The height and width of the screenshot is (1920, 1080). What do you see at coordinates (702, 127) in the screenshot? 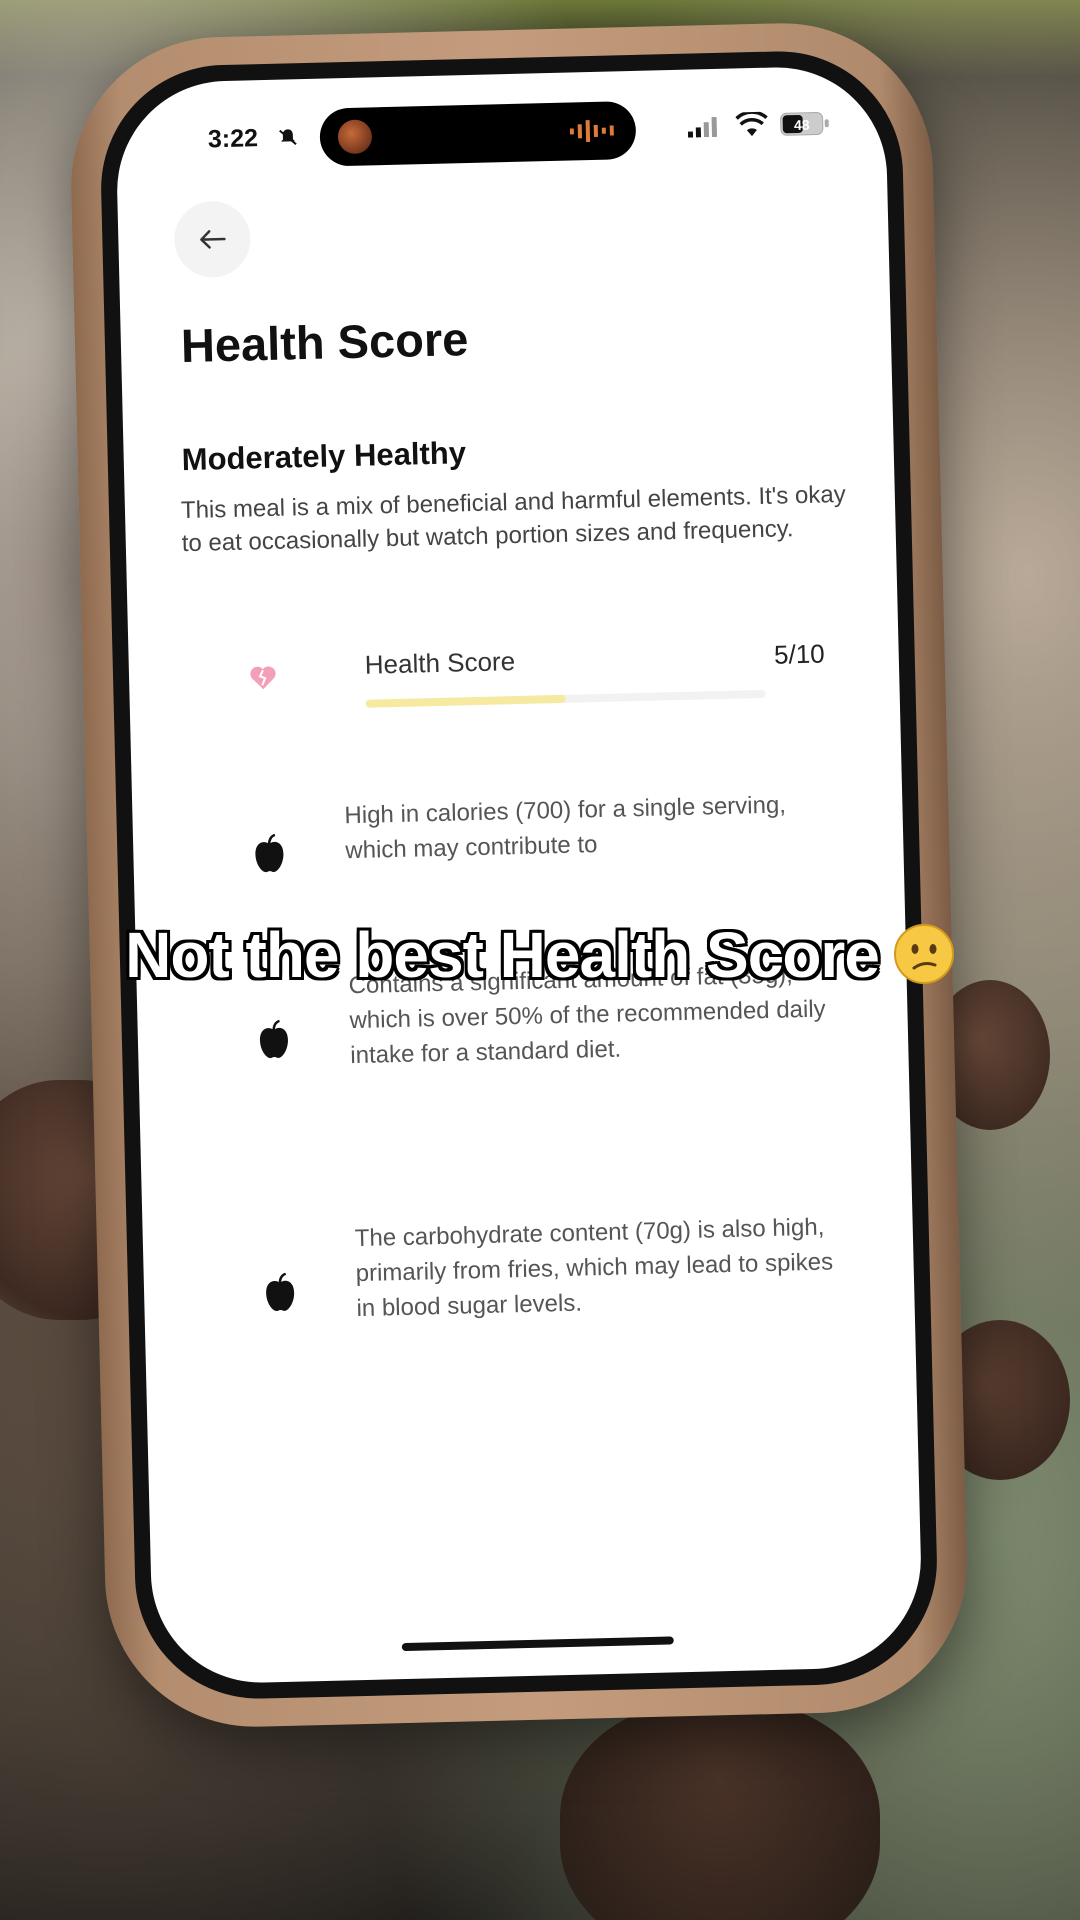
I see `signal-icon` at bounding box center [702, 127].